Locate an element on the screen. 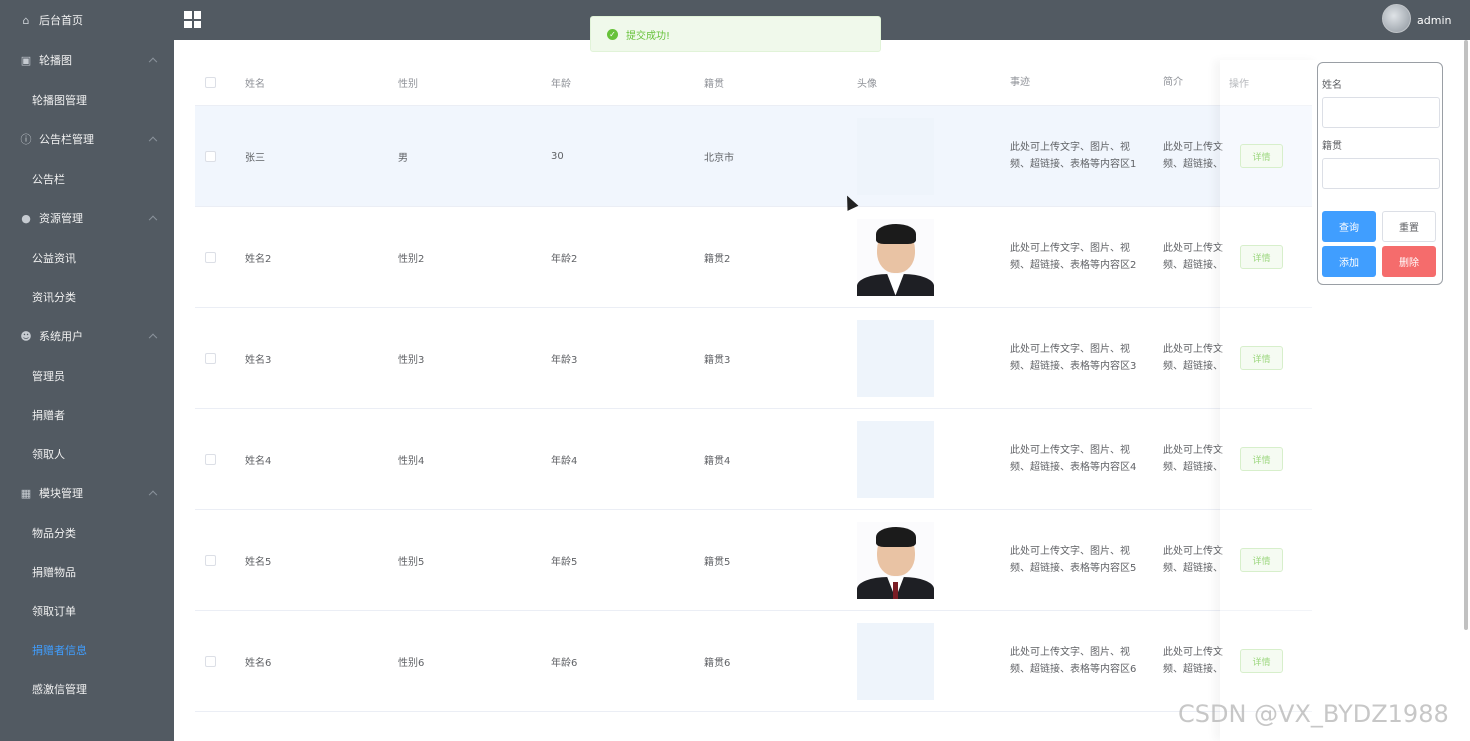  cell-origin: 籍贯6 is located at coordinates (717, 663).